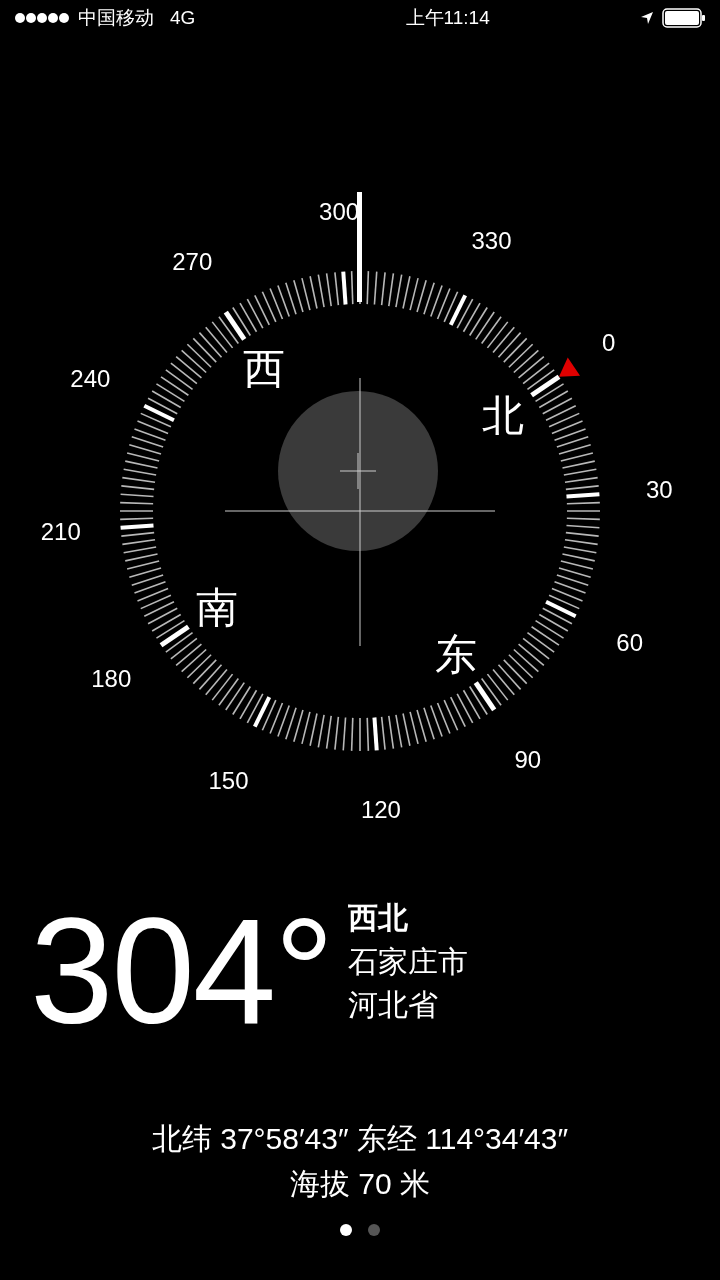 Image resolution: width=720 pixels, height=1280 pixels. Describe the element at coordinates (116, 17) in the screenshot. I see `carrier-name: 中国移动` at that location.